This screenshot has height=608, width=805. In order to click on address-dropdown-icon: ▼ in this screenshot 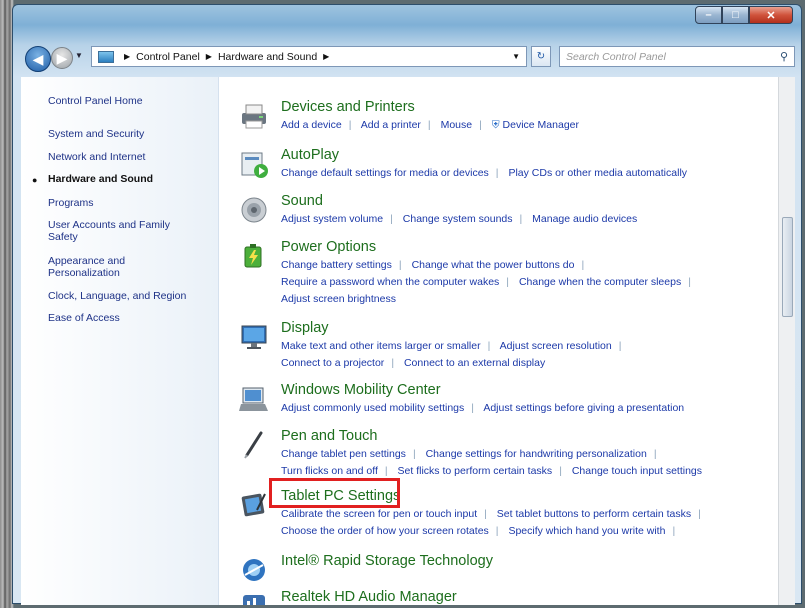, I will do `click(516, 56)`.